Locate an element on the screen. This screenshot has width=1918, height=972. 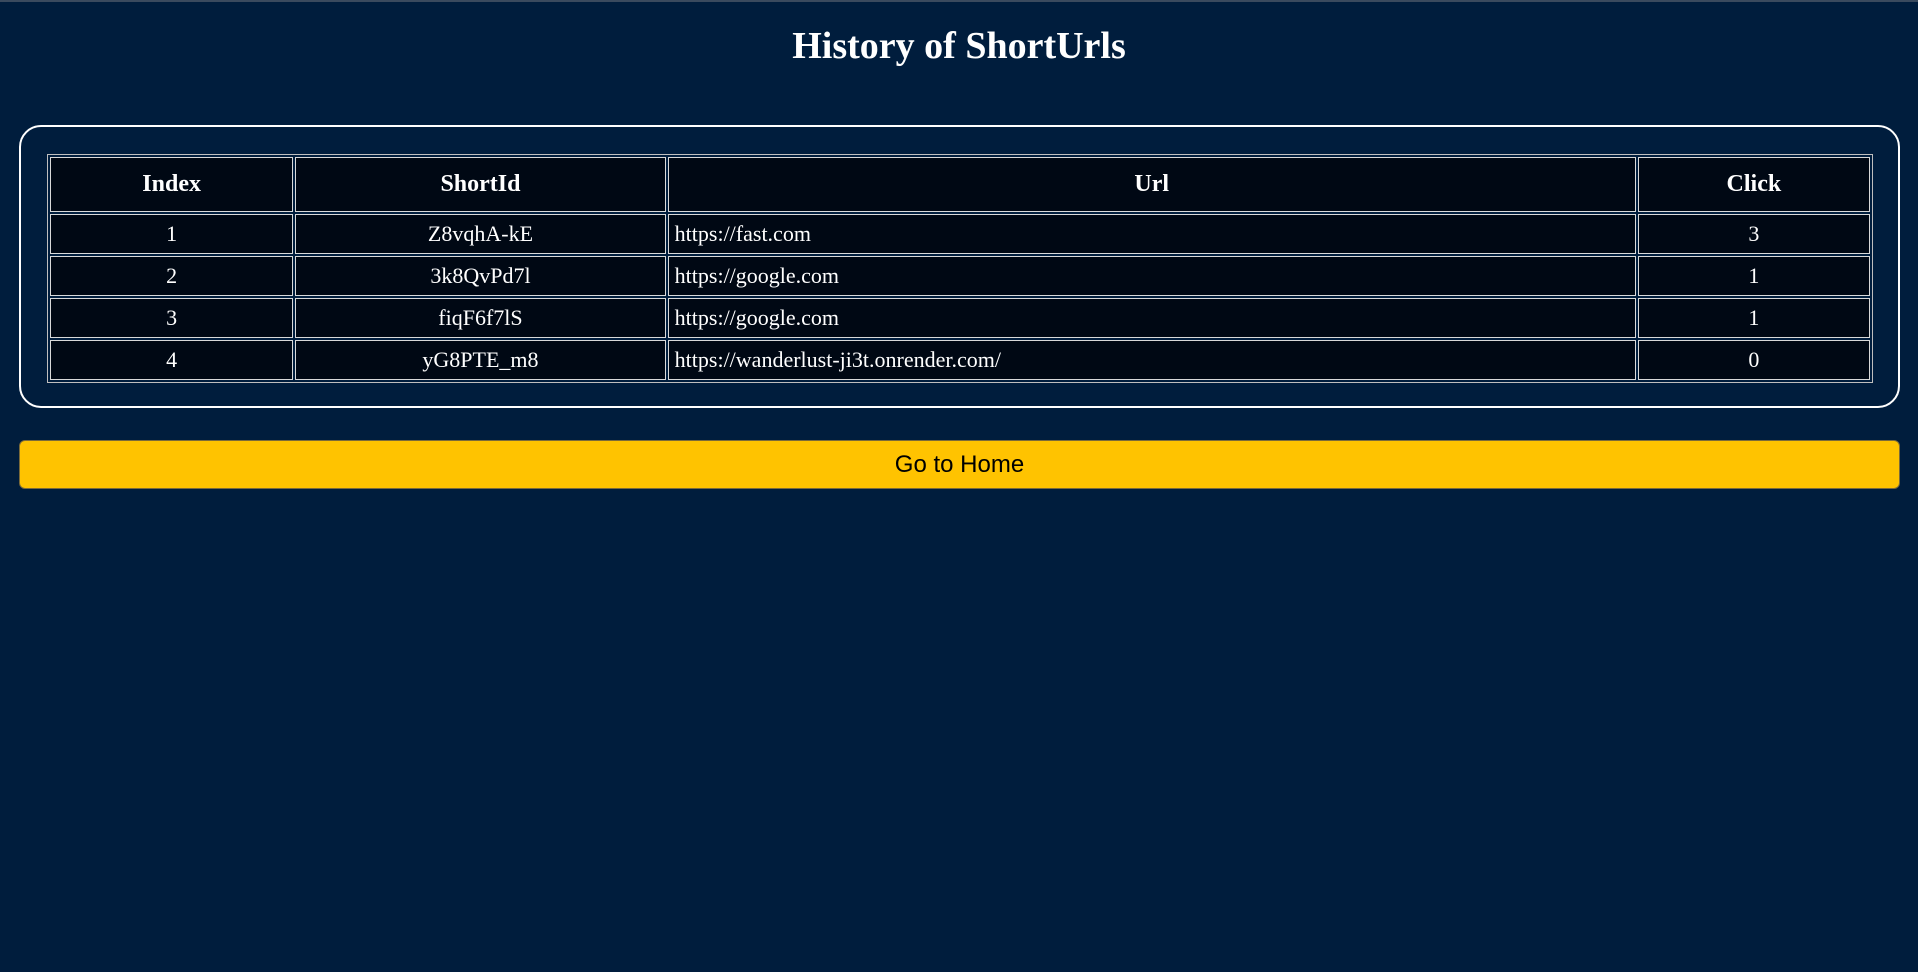
url-cell: https://fast.com is located at coordinates (1151, 234).